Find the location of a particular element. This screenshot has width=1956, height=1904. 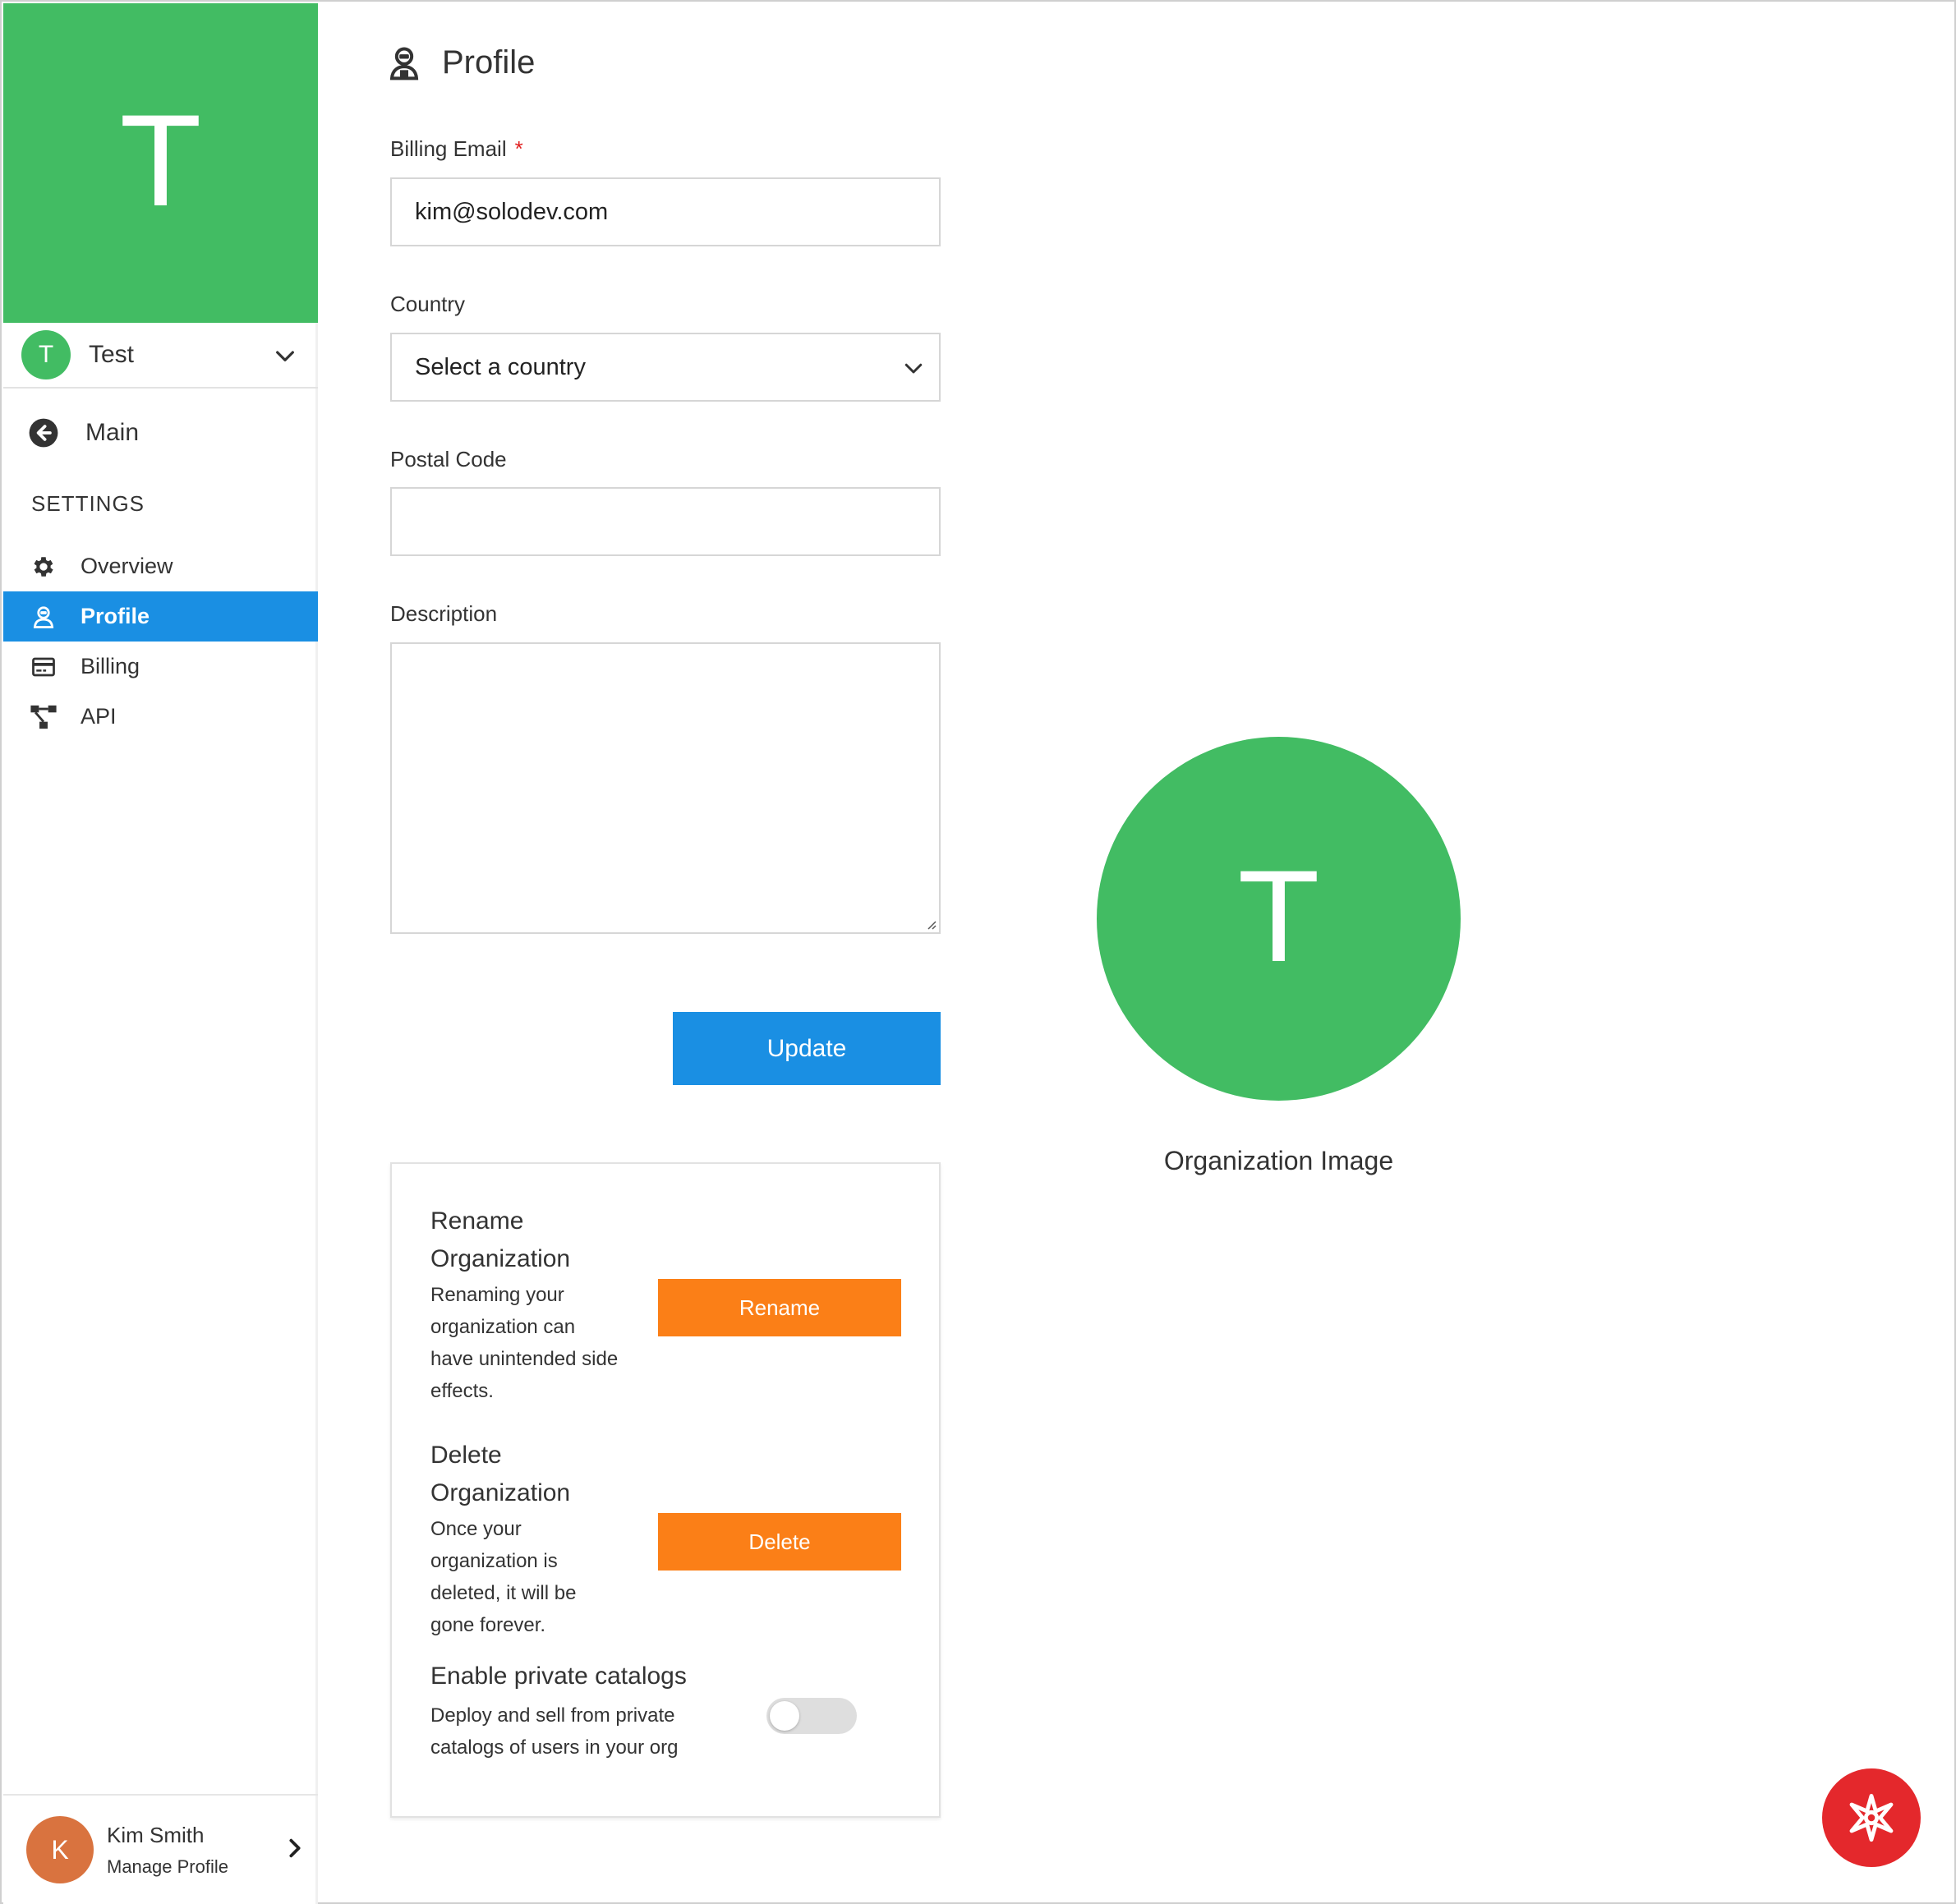

sidebar-item-overview: Overview is located at coordinates (160, 566).